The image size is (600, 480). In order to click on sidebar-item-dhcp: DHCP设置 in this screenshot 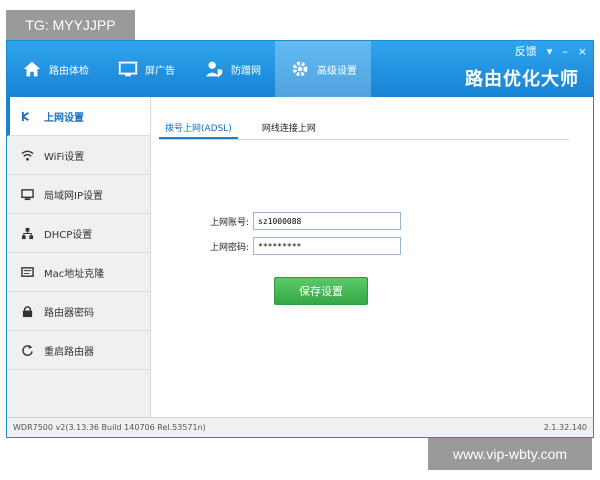, I will do `click(78, 233)`.